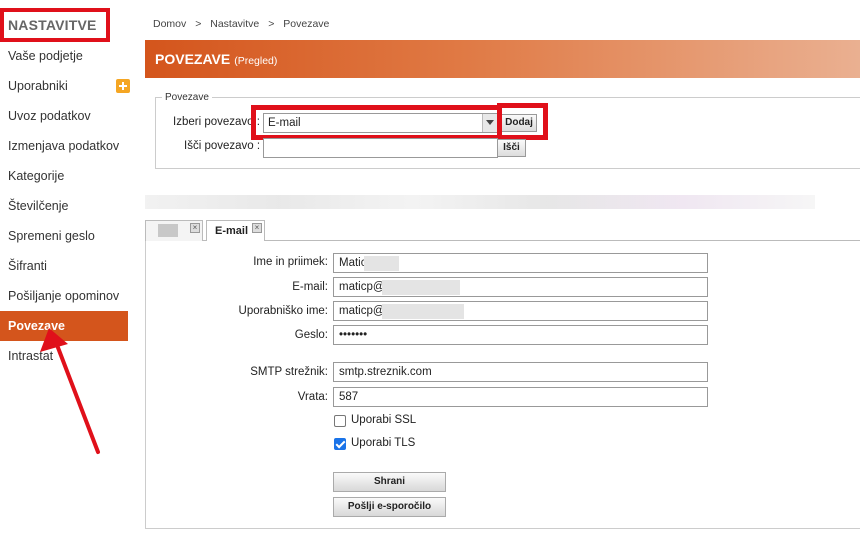  Describe the element at coordinates (64, 176) in the screenshot. I see `sidebar-item-kategorije: Kategorije` at that location.